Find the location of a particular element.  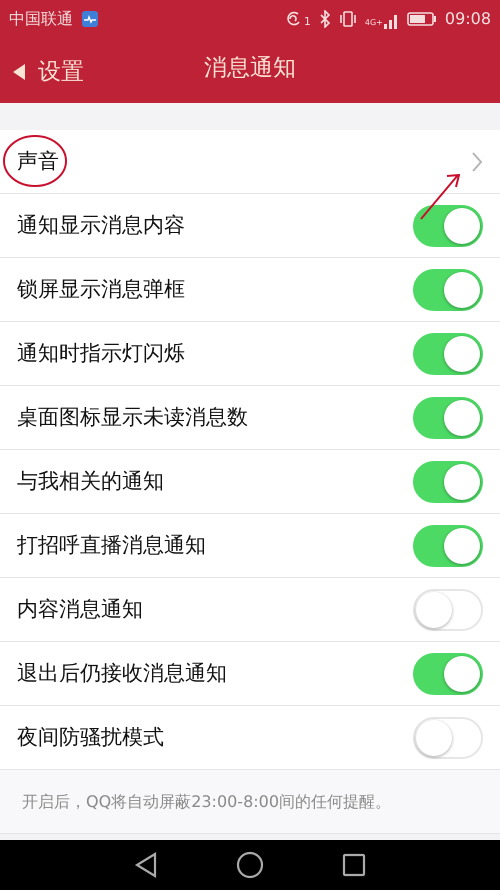

footnote-text: 开启后，QQ将自动屏蔽23:00-8:00间的任何提醒。 is located at coordinates (206, 801).